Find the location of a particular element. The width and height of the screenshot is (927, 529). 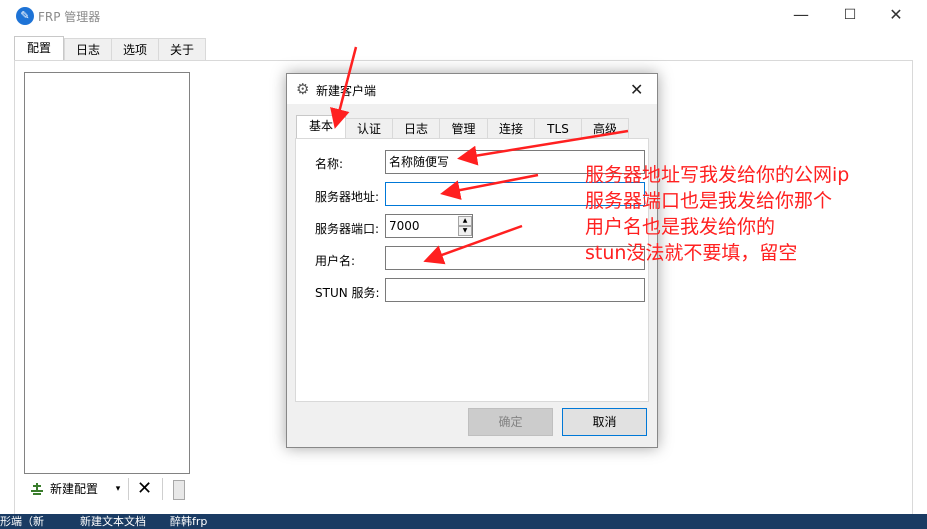

desktop-label: 新建文本文档 is located at coordinates (113, 521).